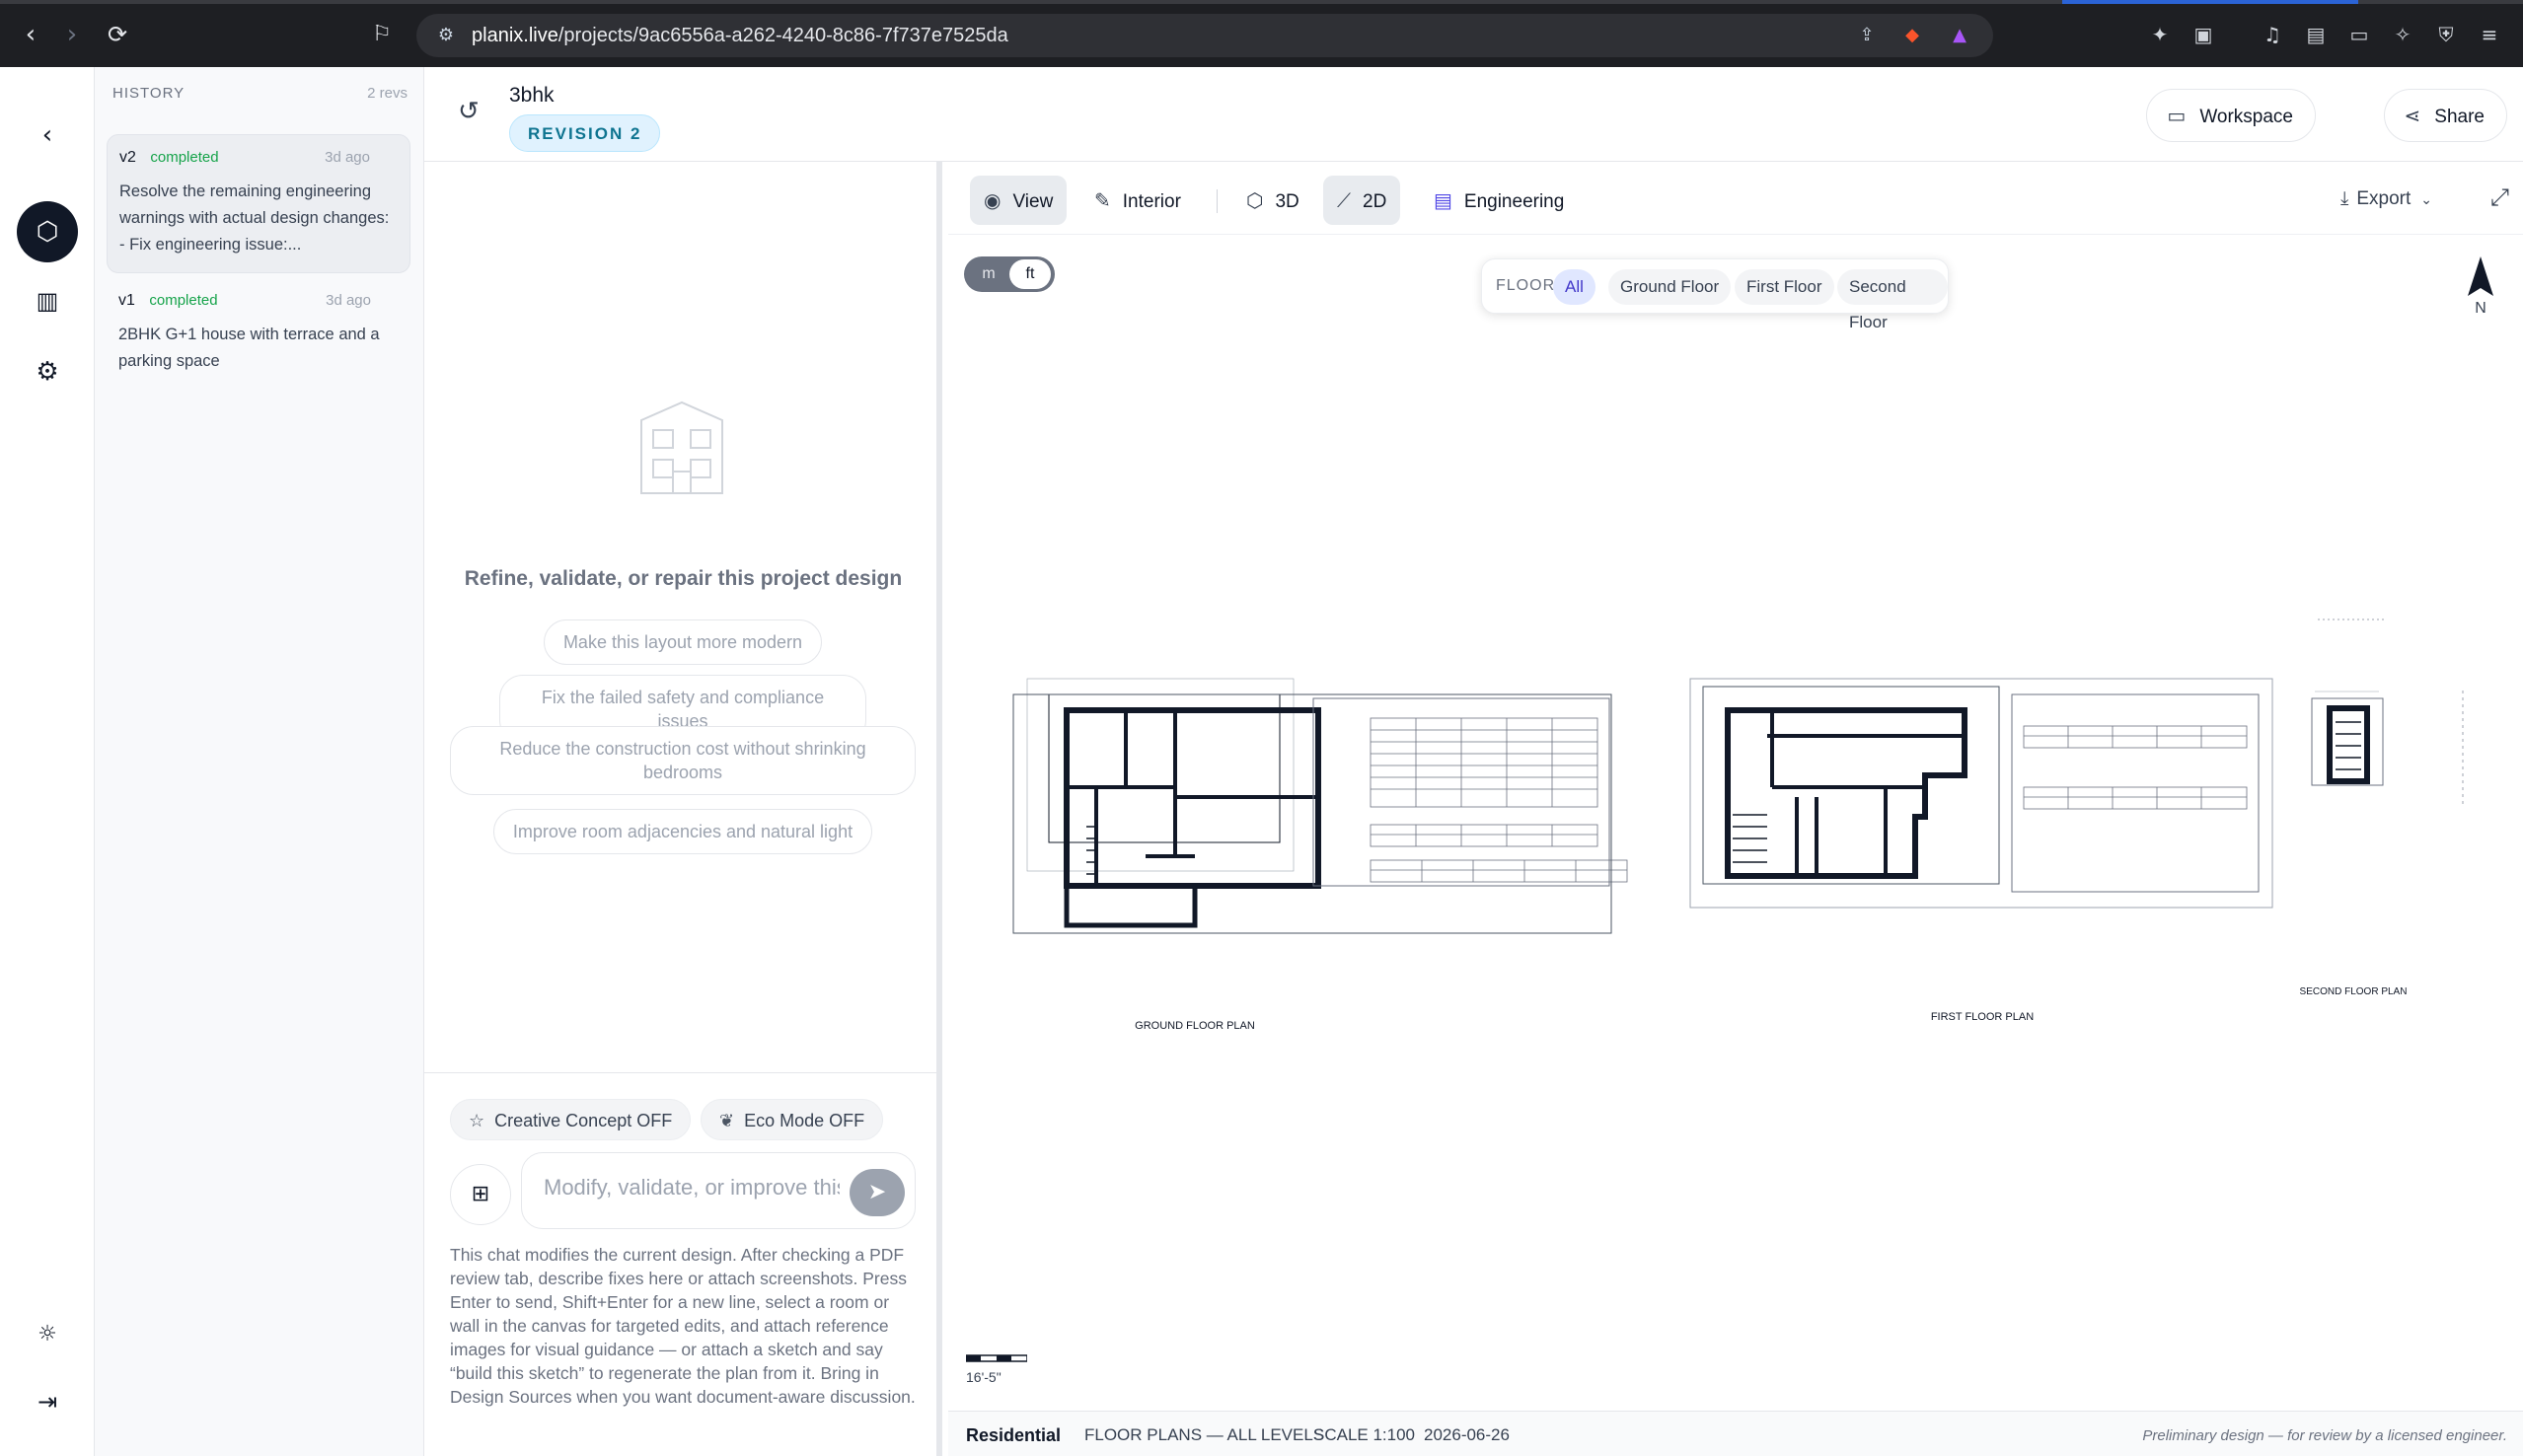  I want to click on scale-bar, so click(996, 1358).